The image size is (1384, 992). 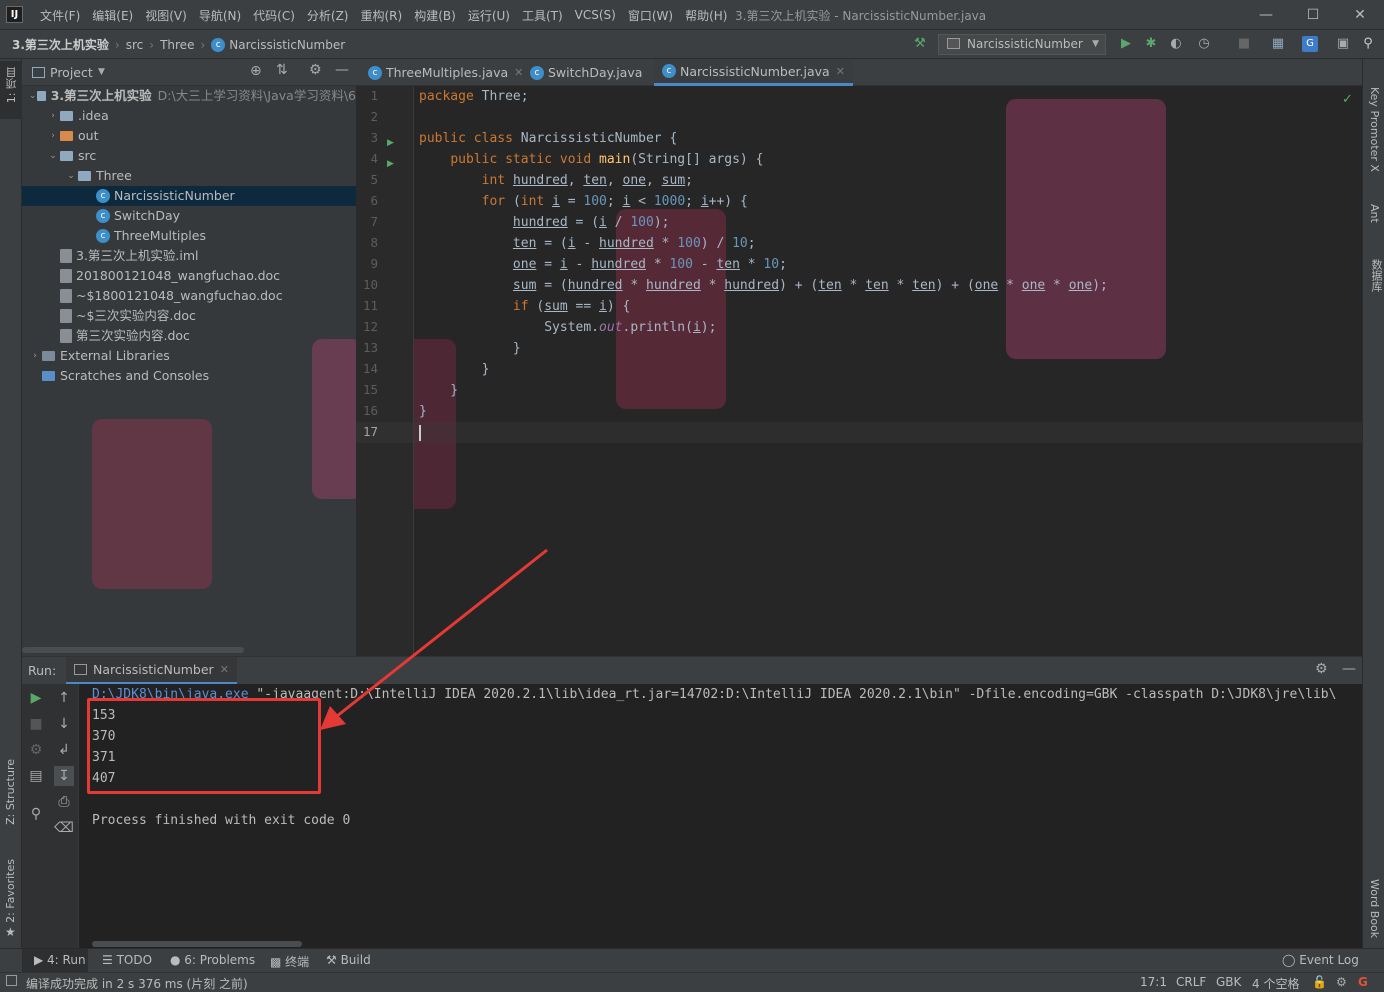 I want to click on menu-edit: 编辑(E), so click(x=112, y=15).